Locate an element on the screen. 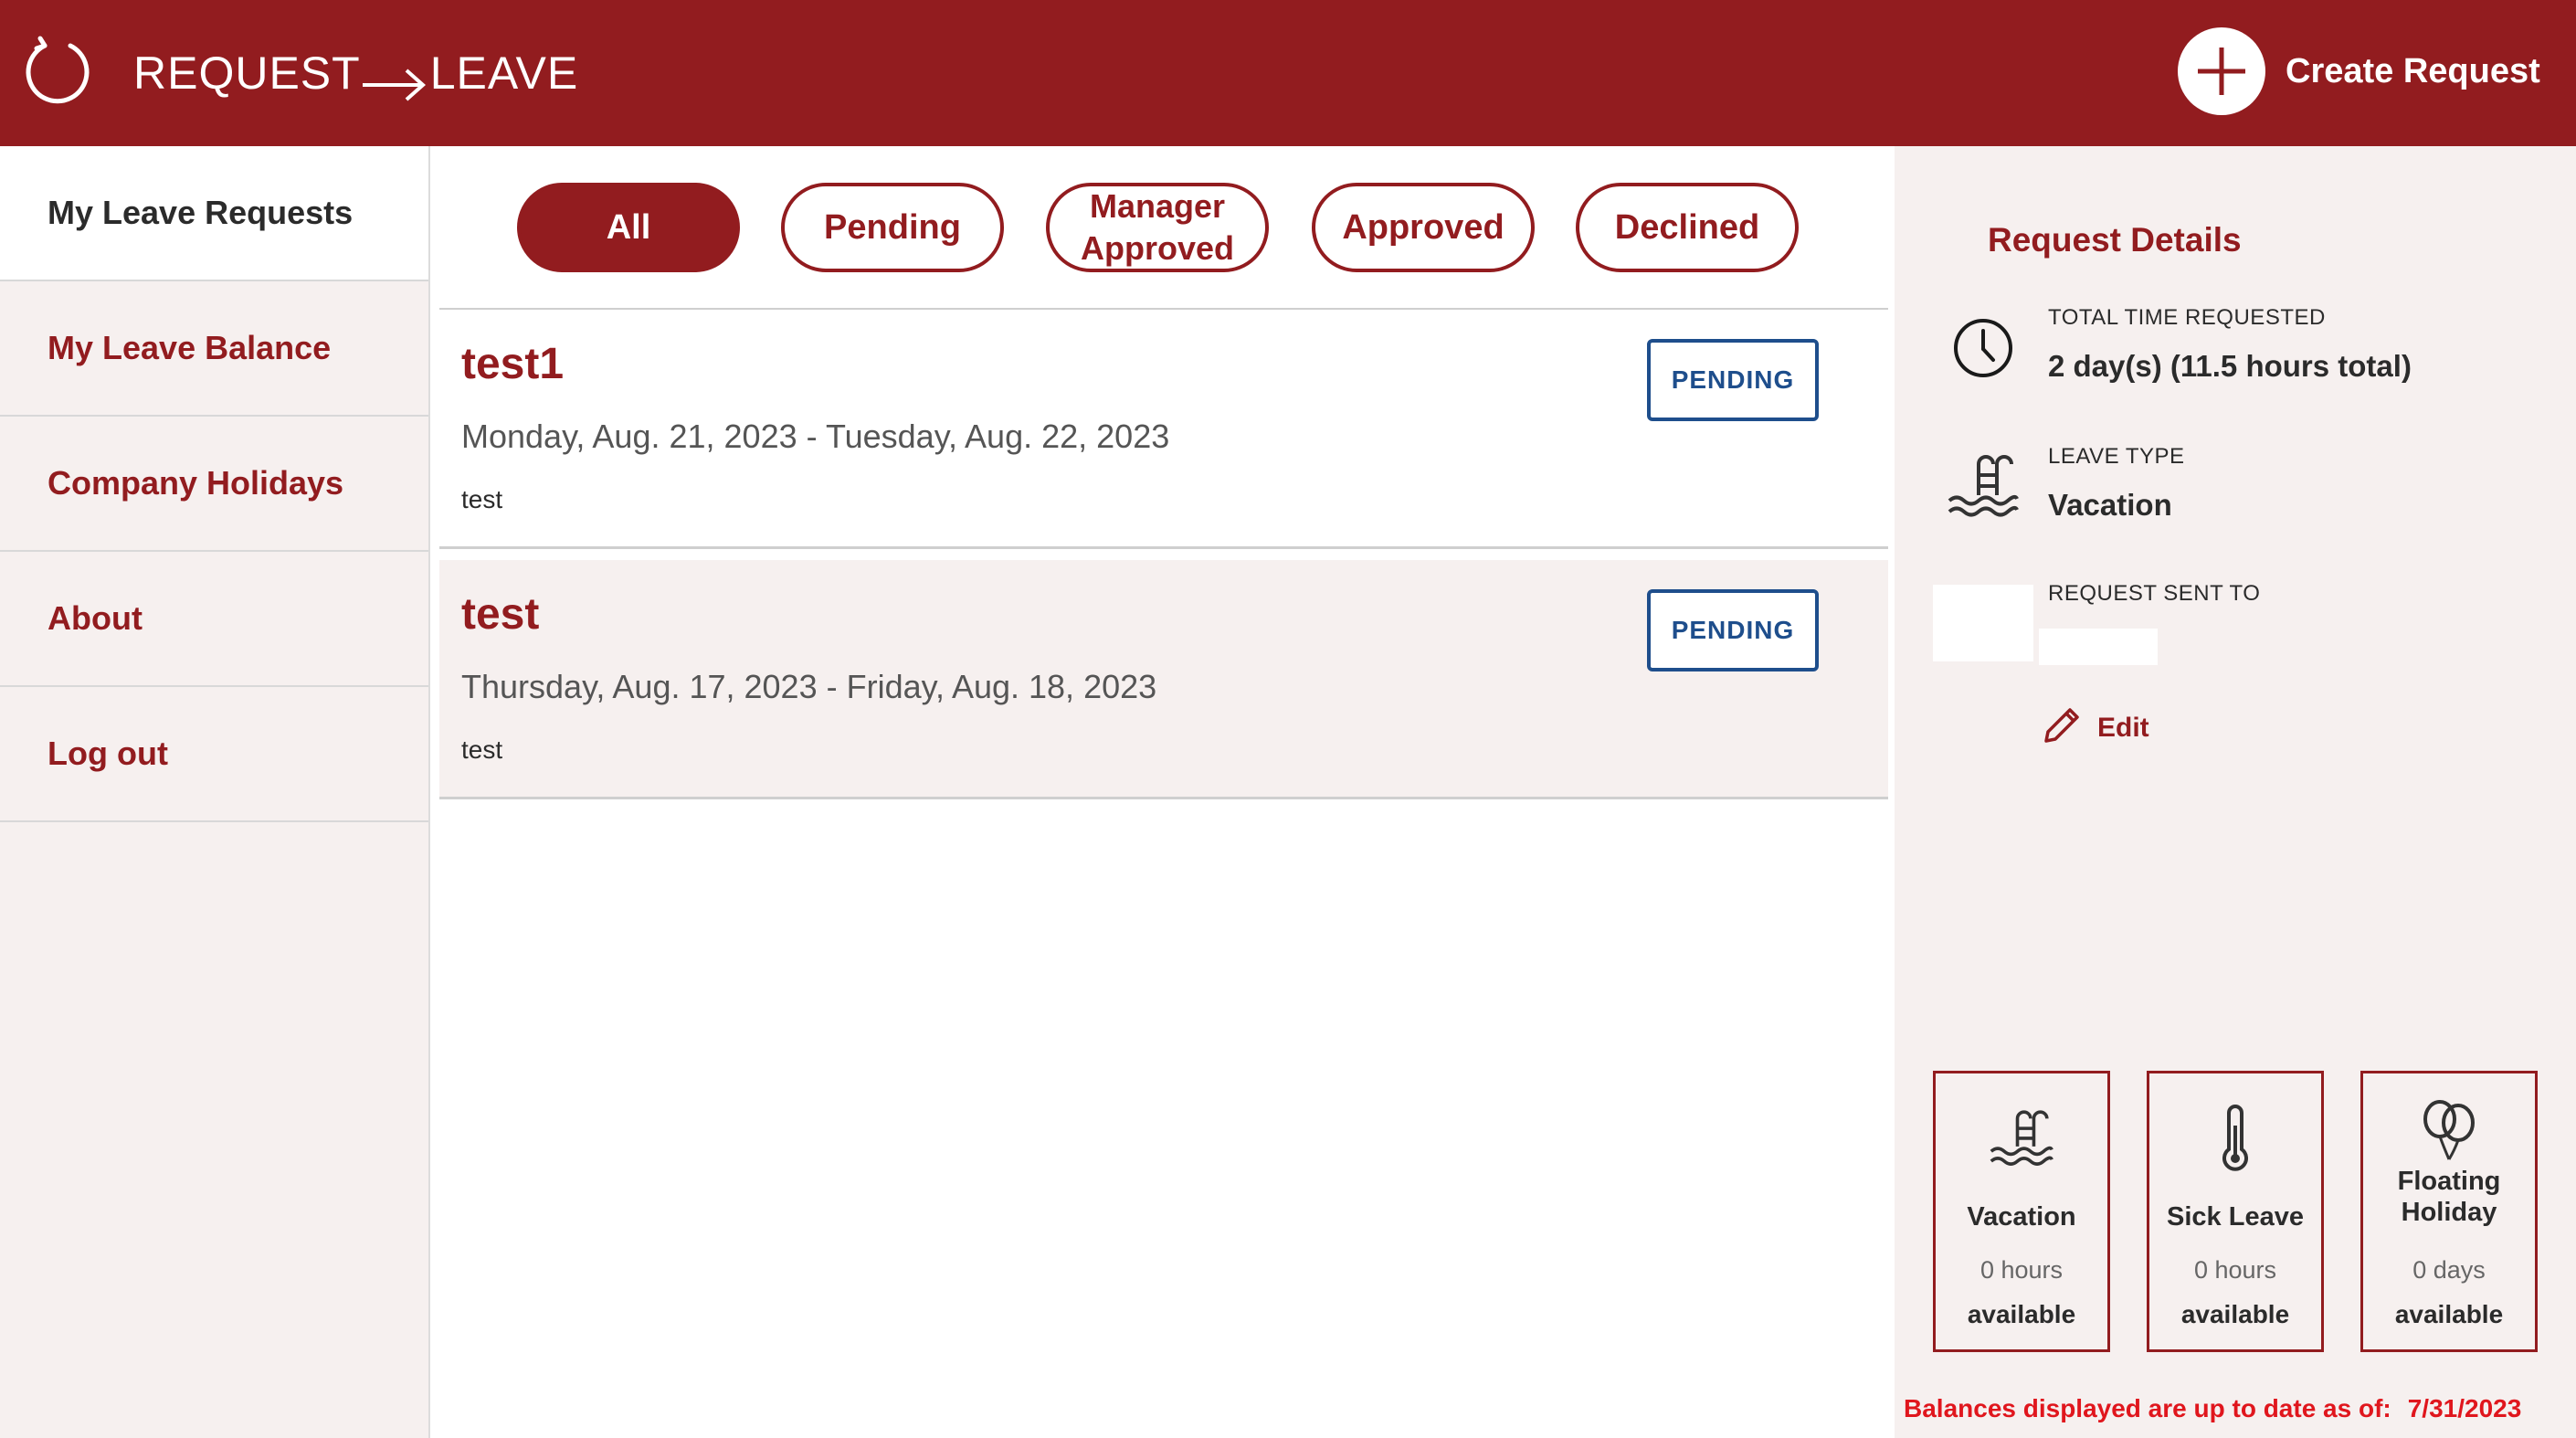 The image size is (2576, 1438). sidebar-item-label: My Leave Balance is located at coordinates (190, 348).